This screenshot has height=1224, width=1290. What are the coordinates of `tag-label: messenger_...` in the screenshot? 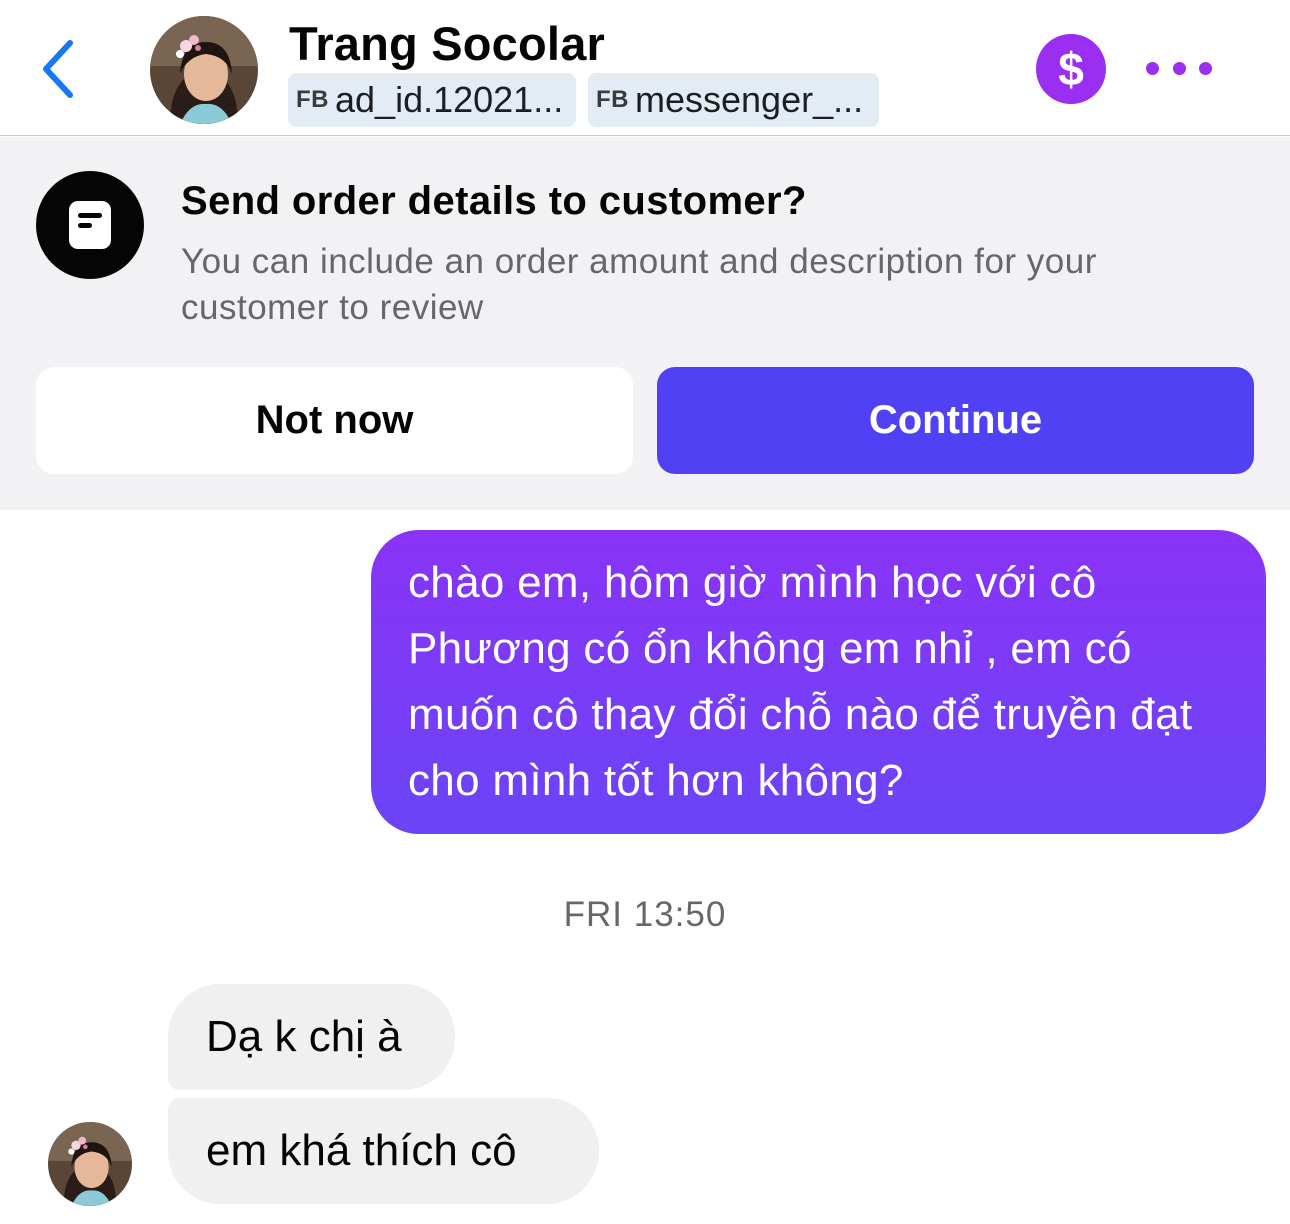 It's located at (749, 99).